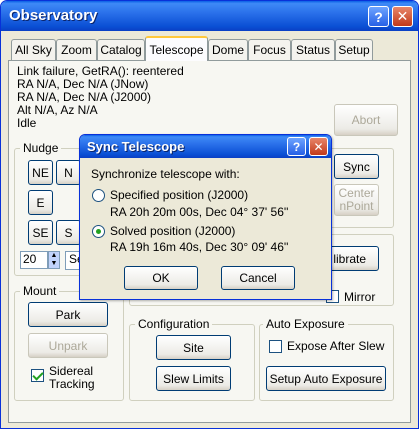 The width and height of the screenshot is (419, 429). I want to click on status-line: Alt N/A, Az N/A, so click(57, 110).